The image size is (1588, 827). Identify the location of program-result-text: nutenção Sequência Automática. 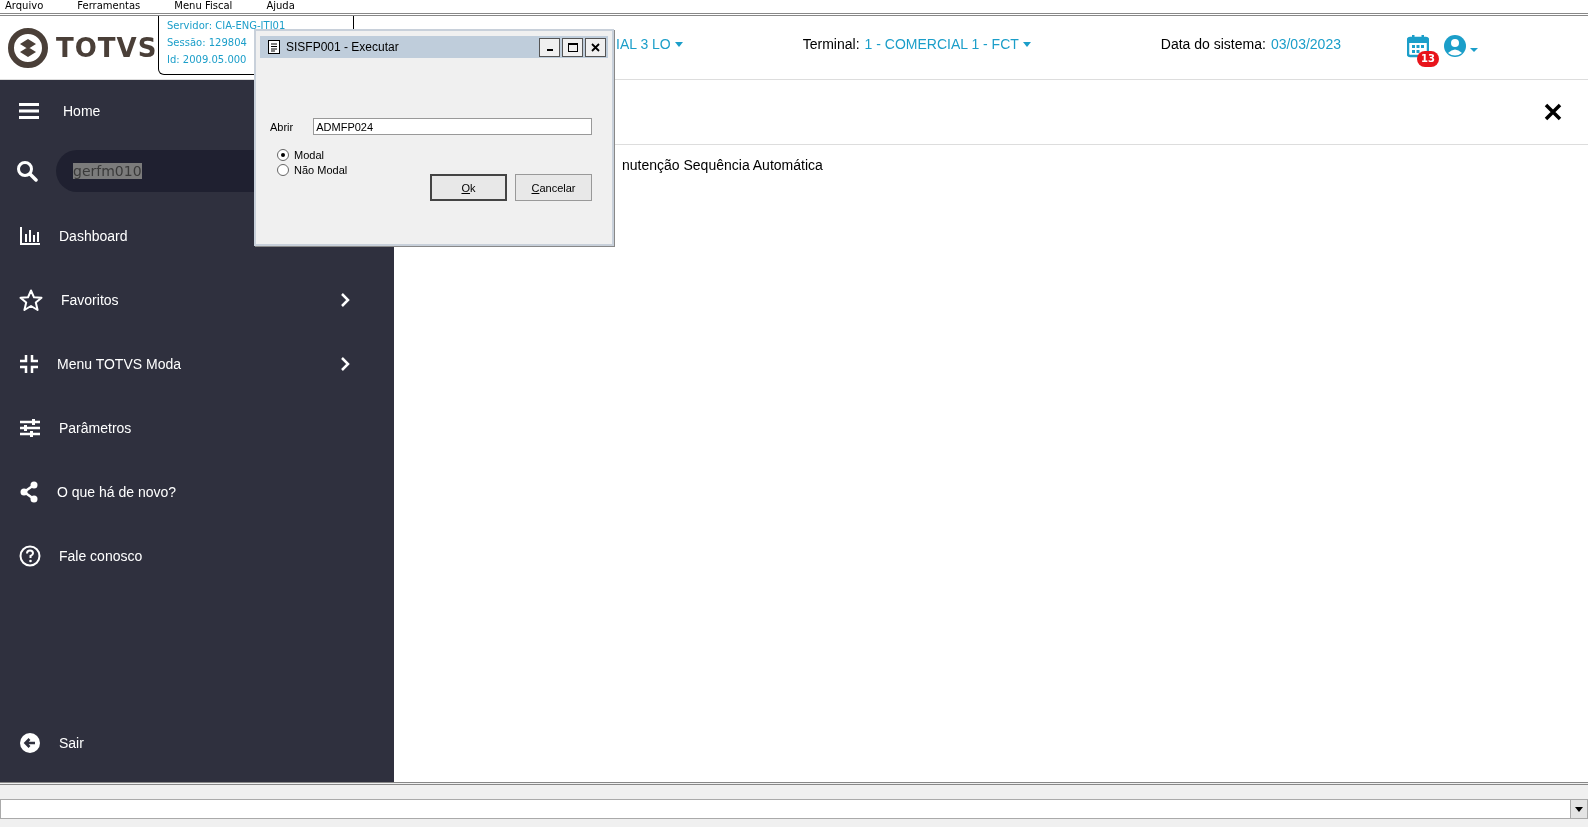
(722, 165).